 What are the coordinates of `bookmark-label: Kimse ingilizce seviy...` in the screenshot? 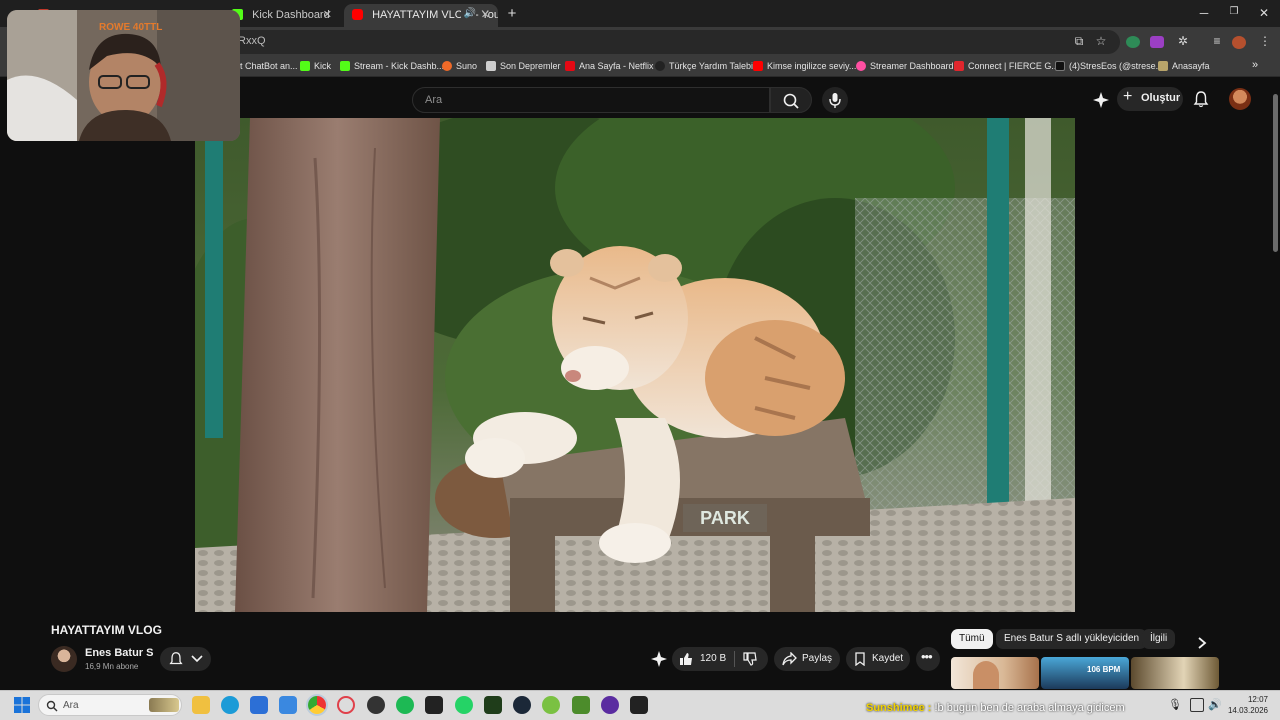 It's located at (812, 66).